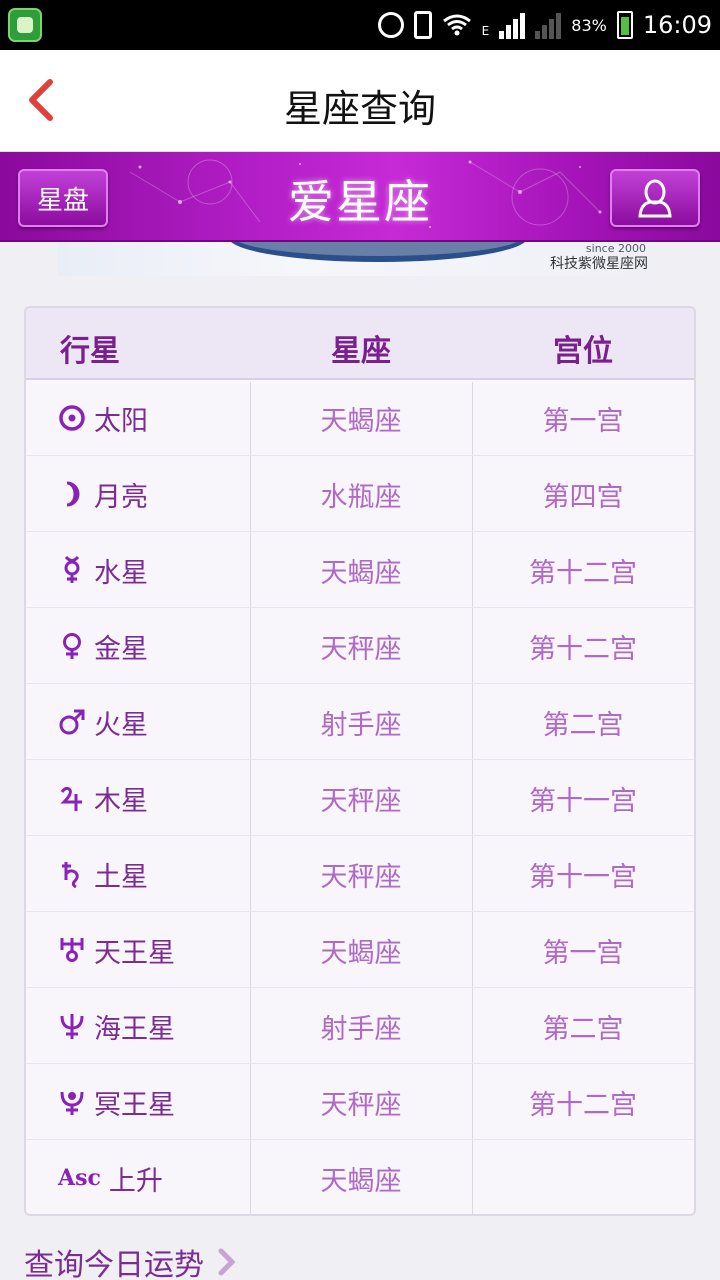 This screenshot has height=1280, width=720. I want to click on planet-name: 火星, so click(121, 725).